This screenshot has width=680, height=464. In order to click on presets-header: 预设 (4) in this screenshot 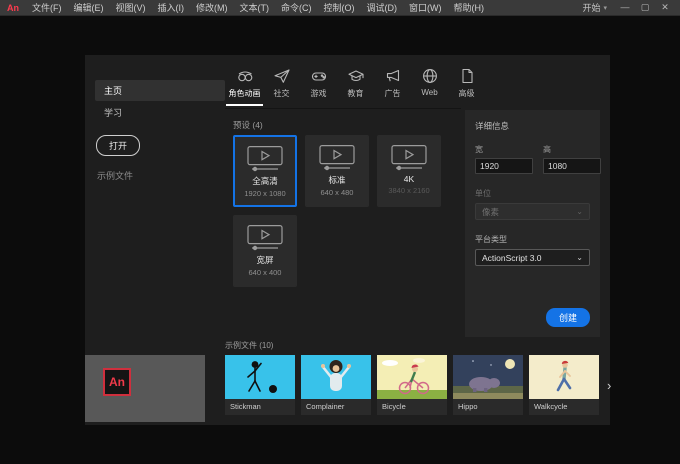, I will do `click(248, 125)`.